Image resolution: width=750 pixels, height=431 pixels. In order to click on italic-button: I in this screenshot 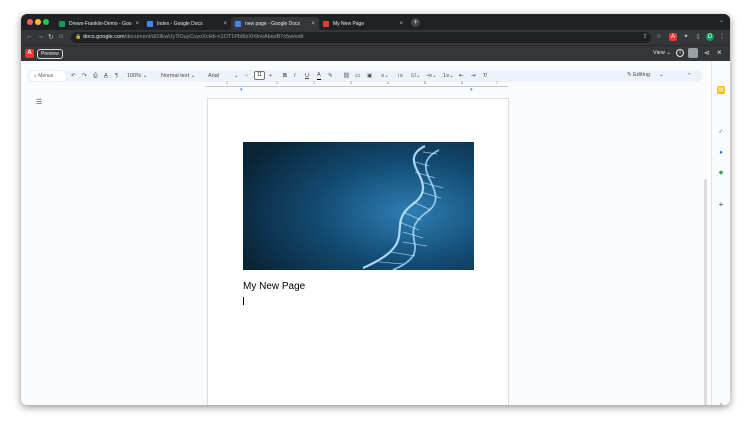, I will do `click(295, 76)`.